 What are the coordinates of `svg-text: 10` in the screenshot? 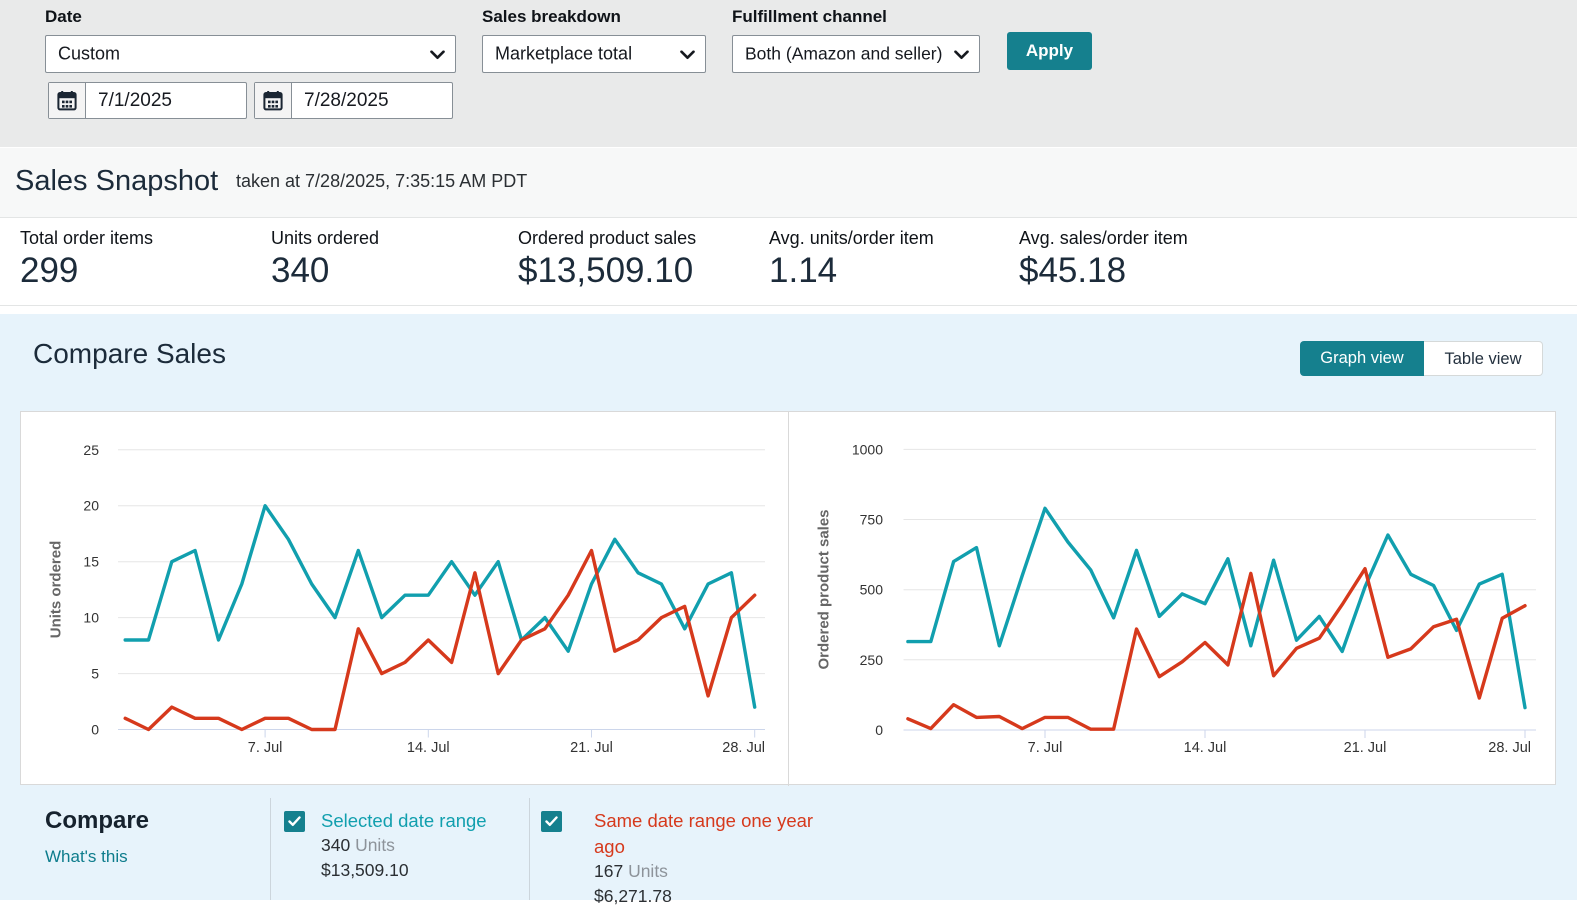 It's located at (91, 618).